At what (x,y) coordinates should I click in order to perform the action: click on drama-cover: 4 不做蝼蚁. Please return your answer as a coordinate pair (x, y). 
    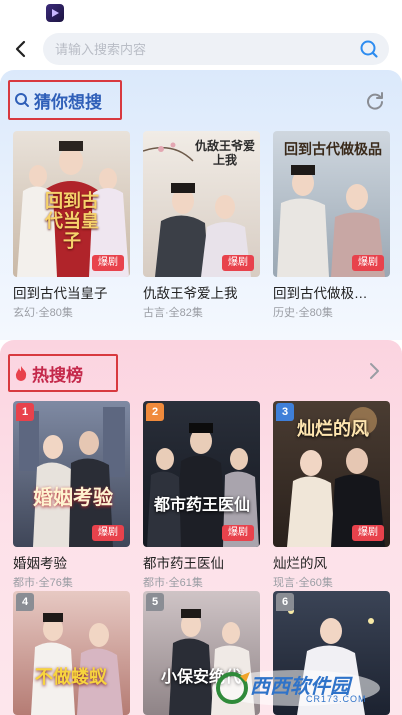
    Looking at the image, I should click on (71, 653).